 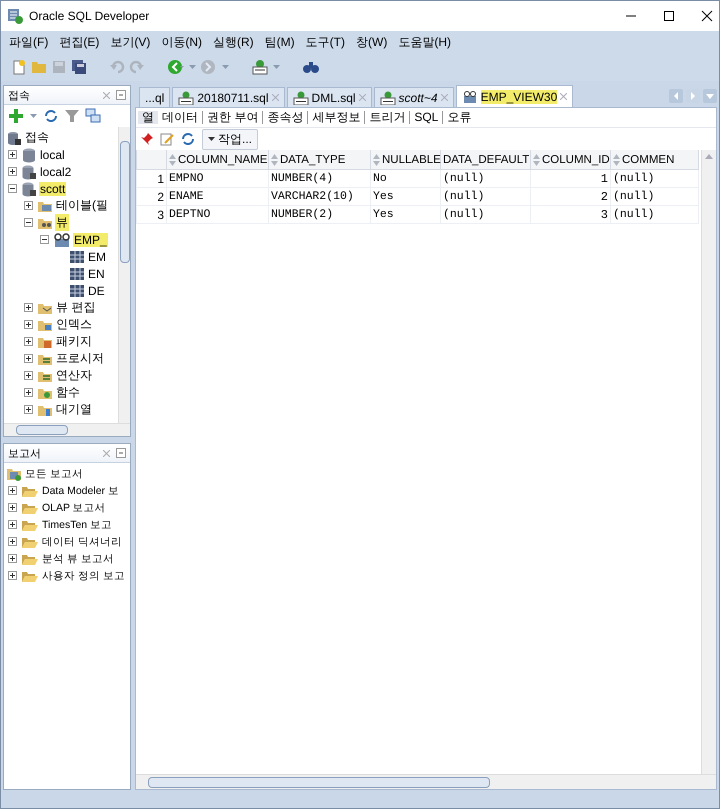 I want to click on tree-item: 뷰 편집, so click(x=75, y=307).